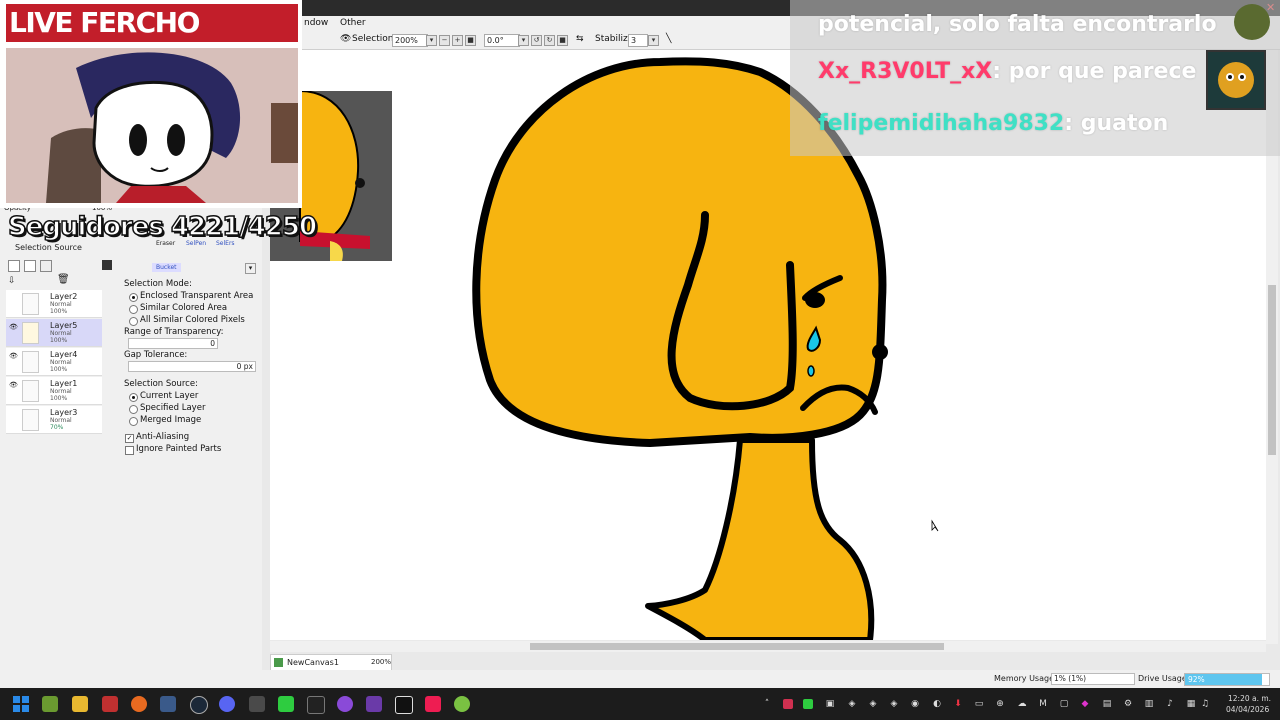  What do you see at coordinates (979, 704) in the screenshot?
I see `tray-icon-10: ▭` at bounding box center [979, 704].